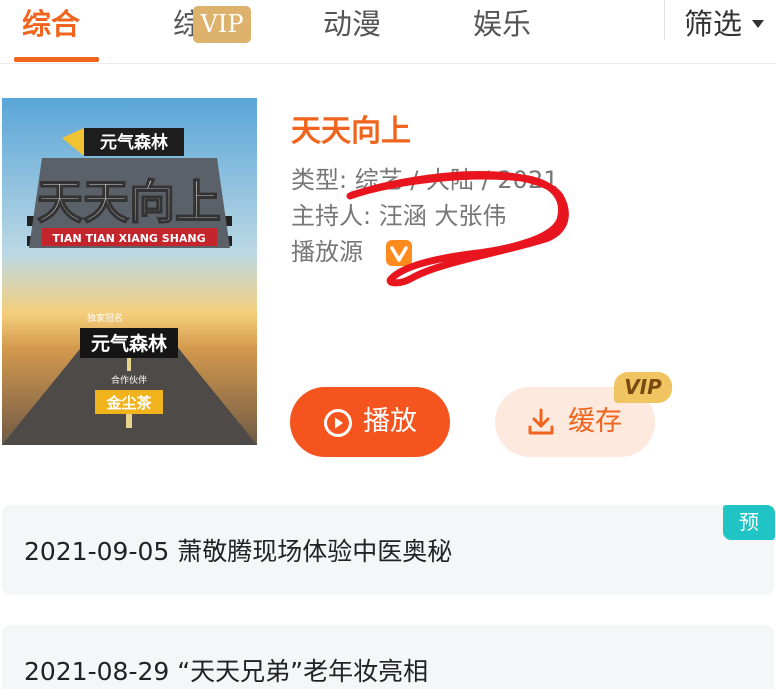 The width and height of the screenshot is (776, 689). Describe the element at coordinates (338, 423) in the screenshot. I see `play-circle-icon` at that location.